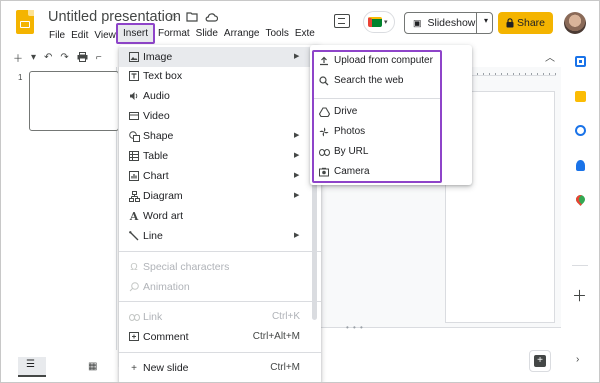  What do you see at coordinates (220, 57) in the screenshot?
I see `insert-menu-item-image: Image ▶` at bounding box center [220, 57].